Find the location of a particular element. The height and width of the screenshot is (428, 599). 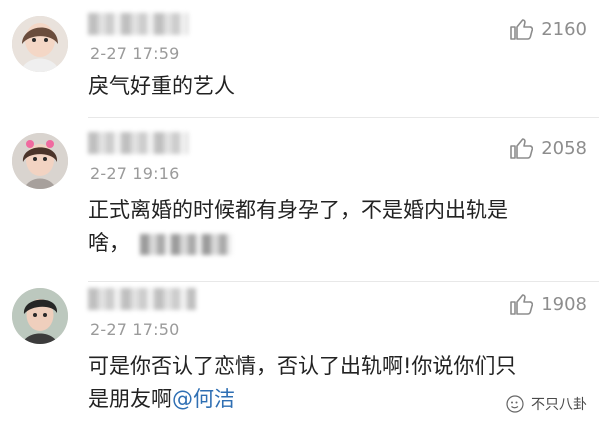

comment-line: 啥， is located at coordinates (332, 243).